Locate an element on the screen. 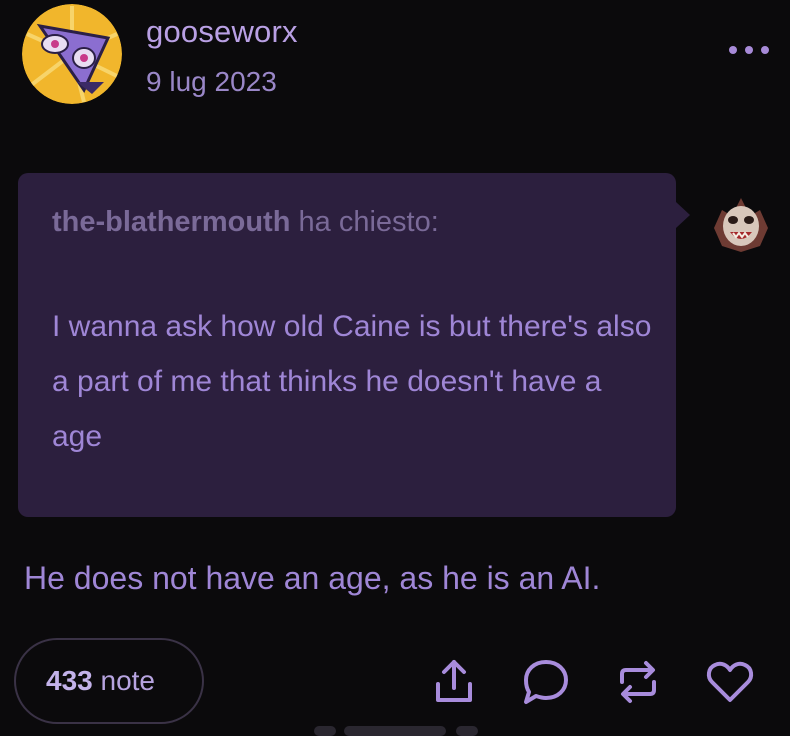 This screenshot has height=736, width=790. author-avatar-image is located at coordinates (72, 54).